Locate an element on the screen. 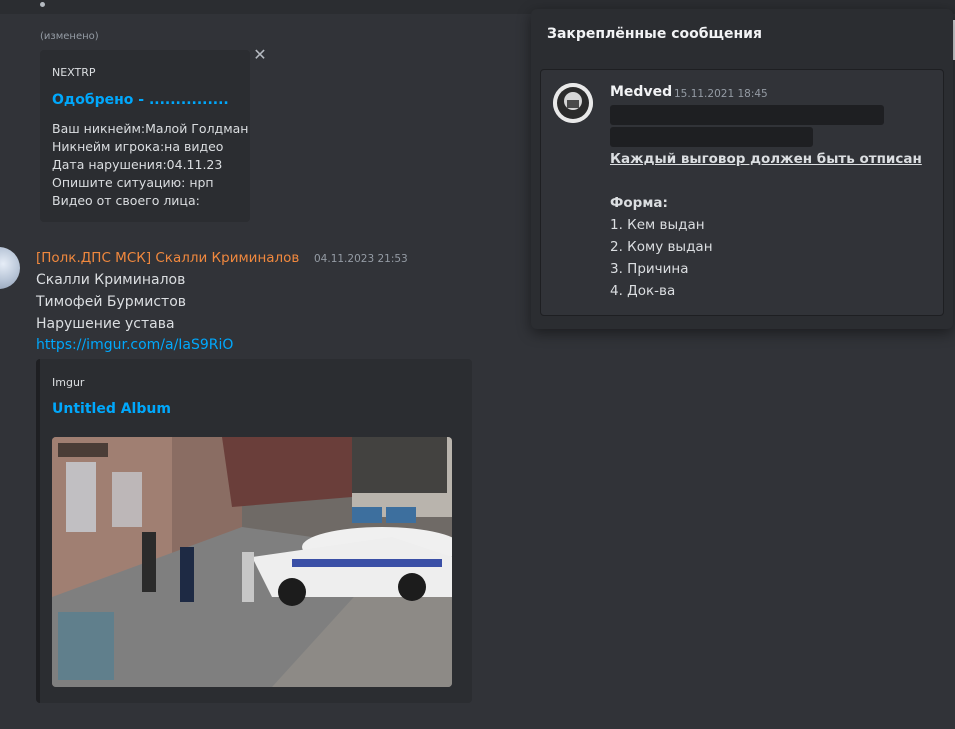 Image resolution: width=955 pixels, height=729 pixels. message-line: Нарушение устава is located at coordinates (105, 324).